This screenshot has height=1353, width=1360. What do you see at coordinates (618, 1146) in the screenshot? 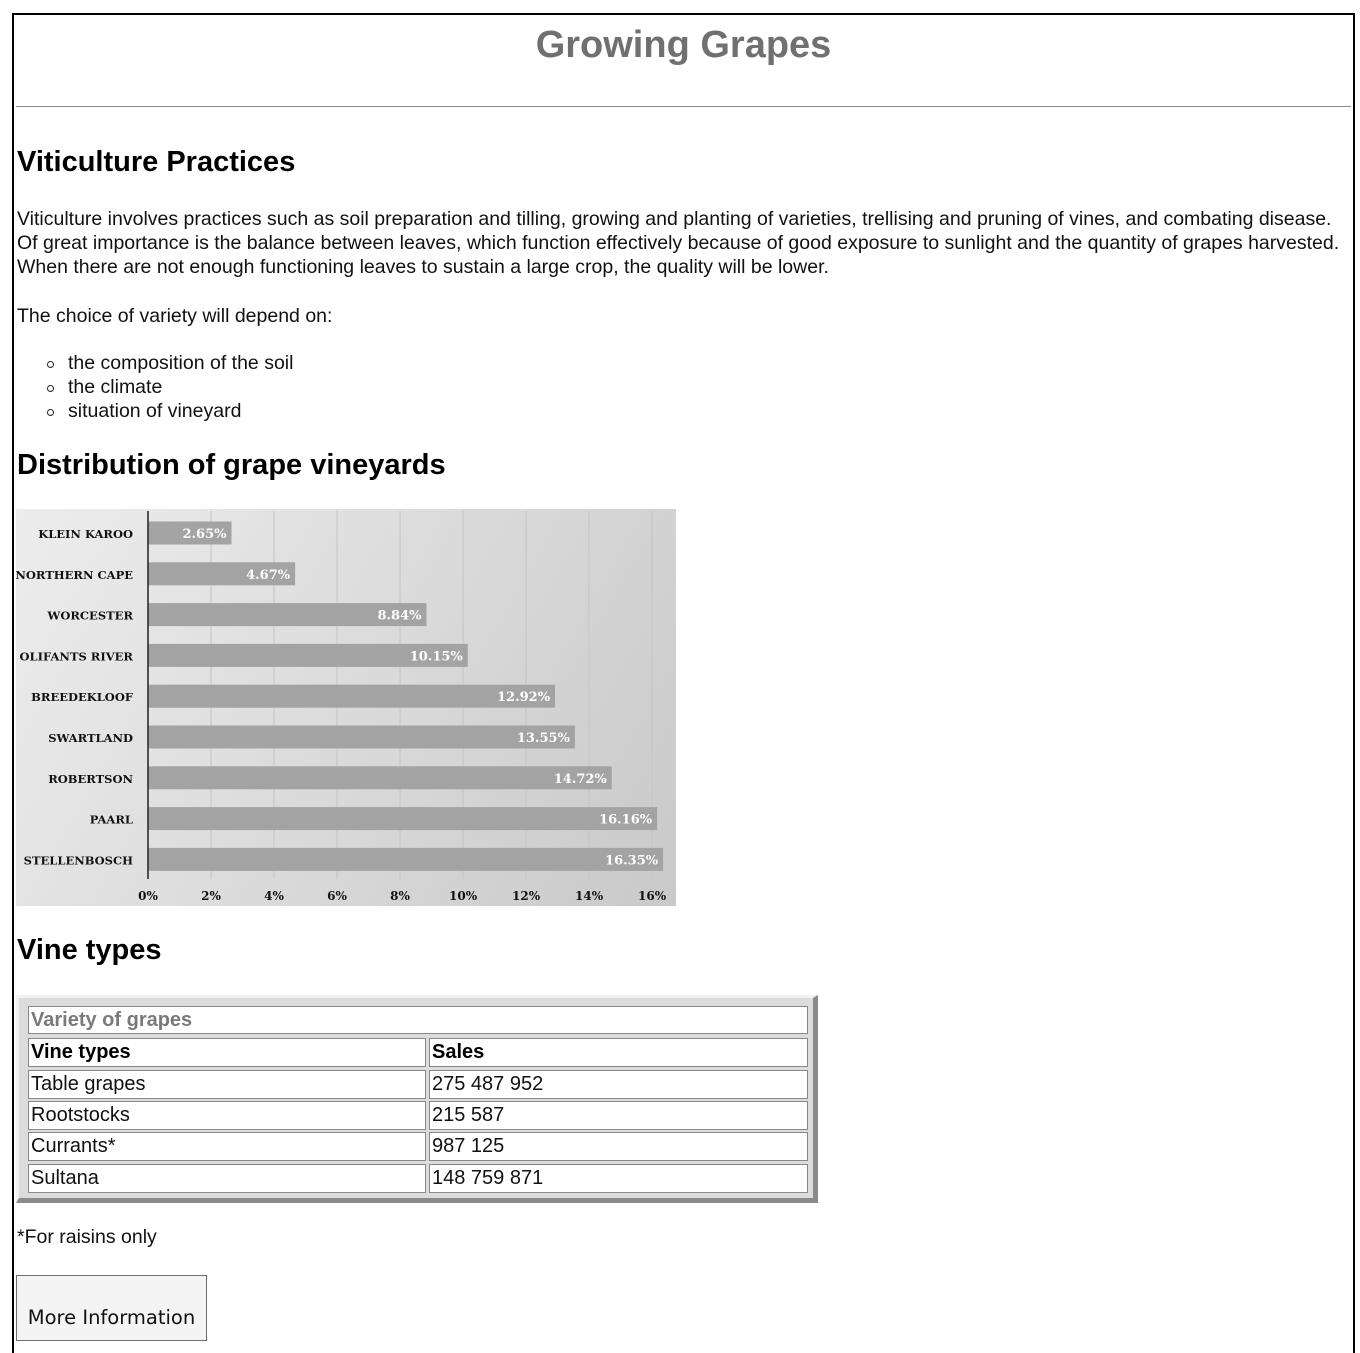
I see `table-cell-sales: 987 125` at bounding box center [618, 1146].